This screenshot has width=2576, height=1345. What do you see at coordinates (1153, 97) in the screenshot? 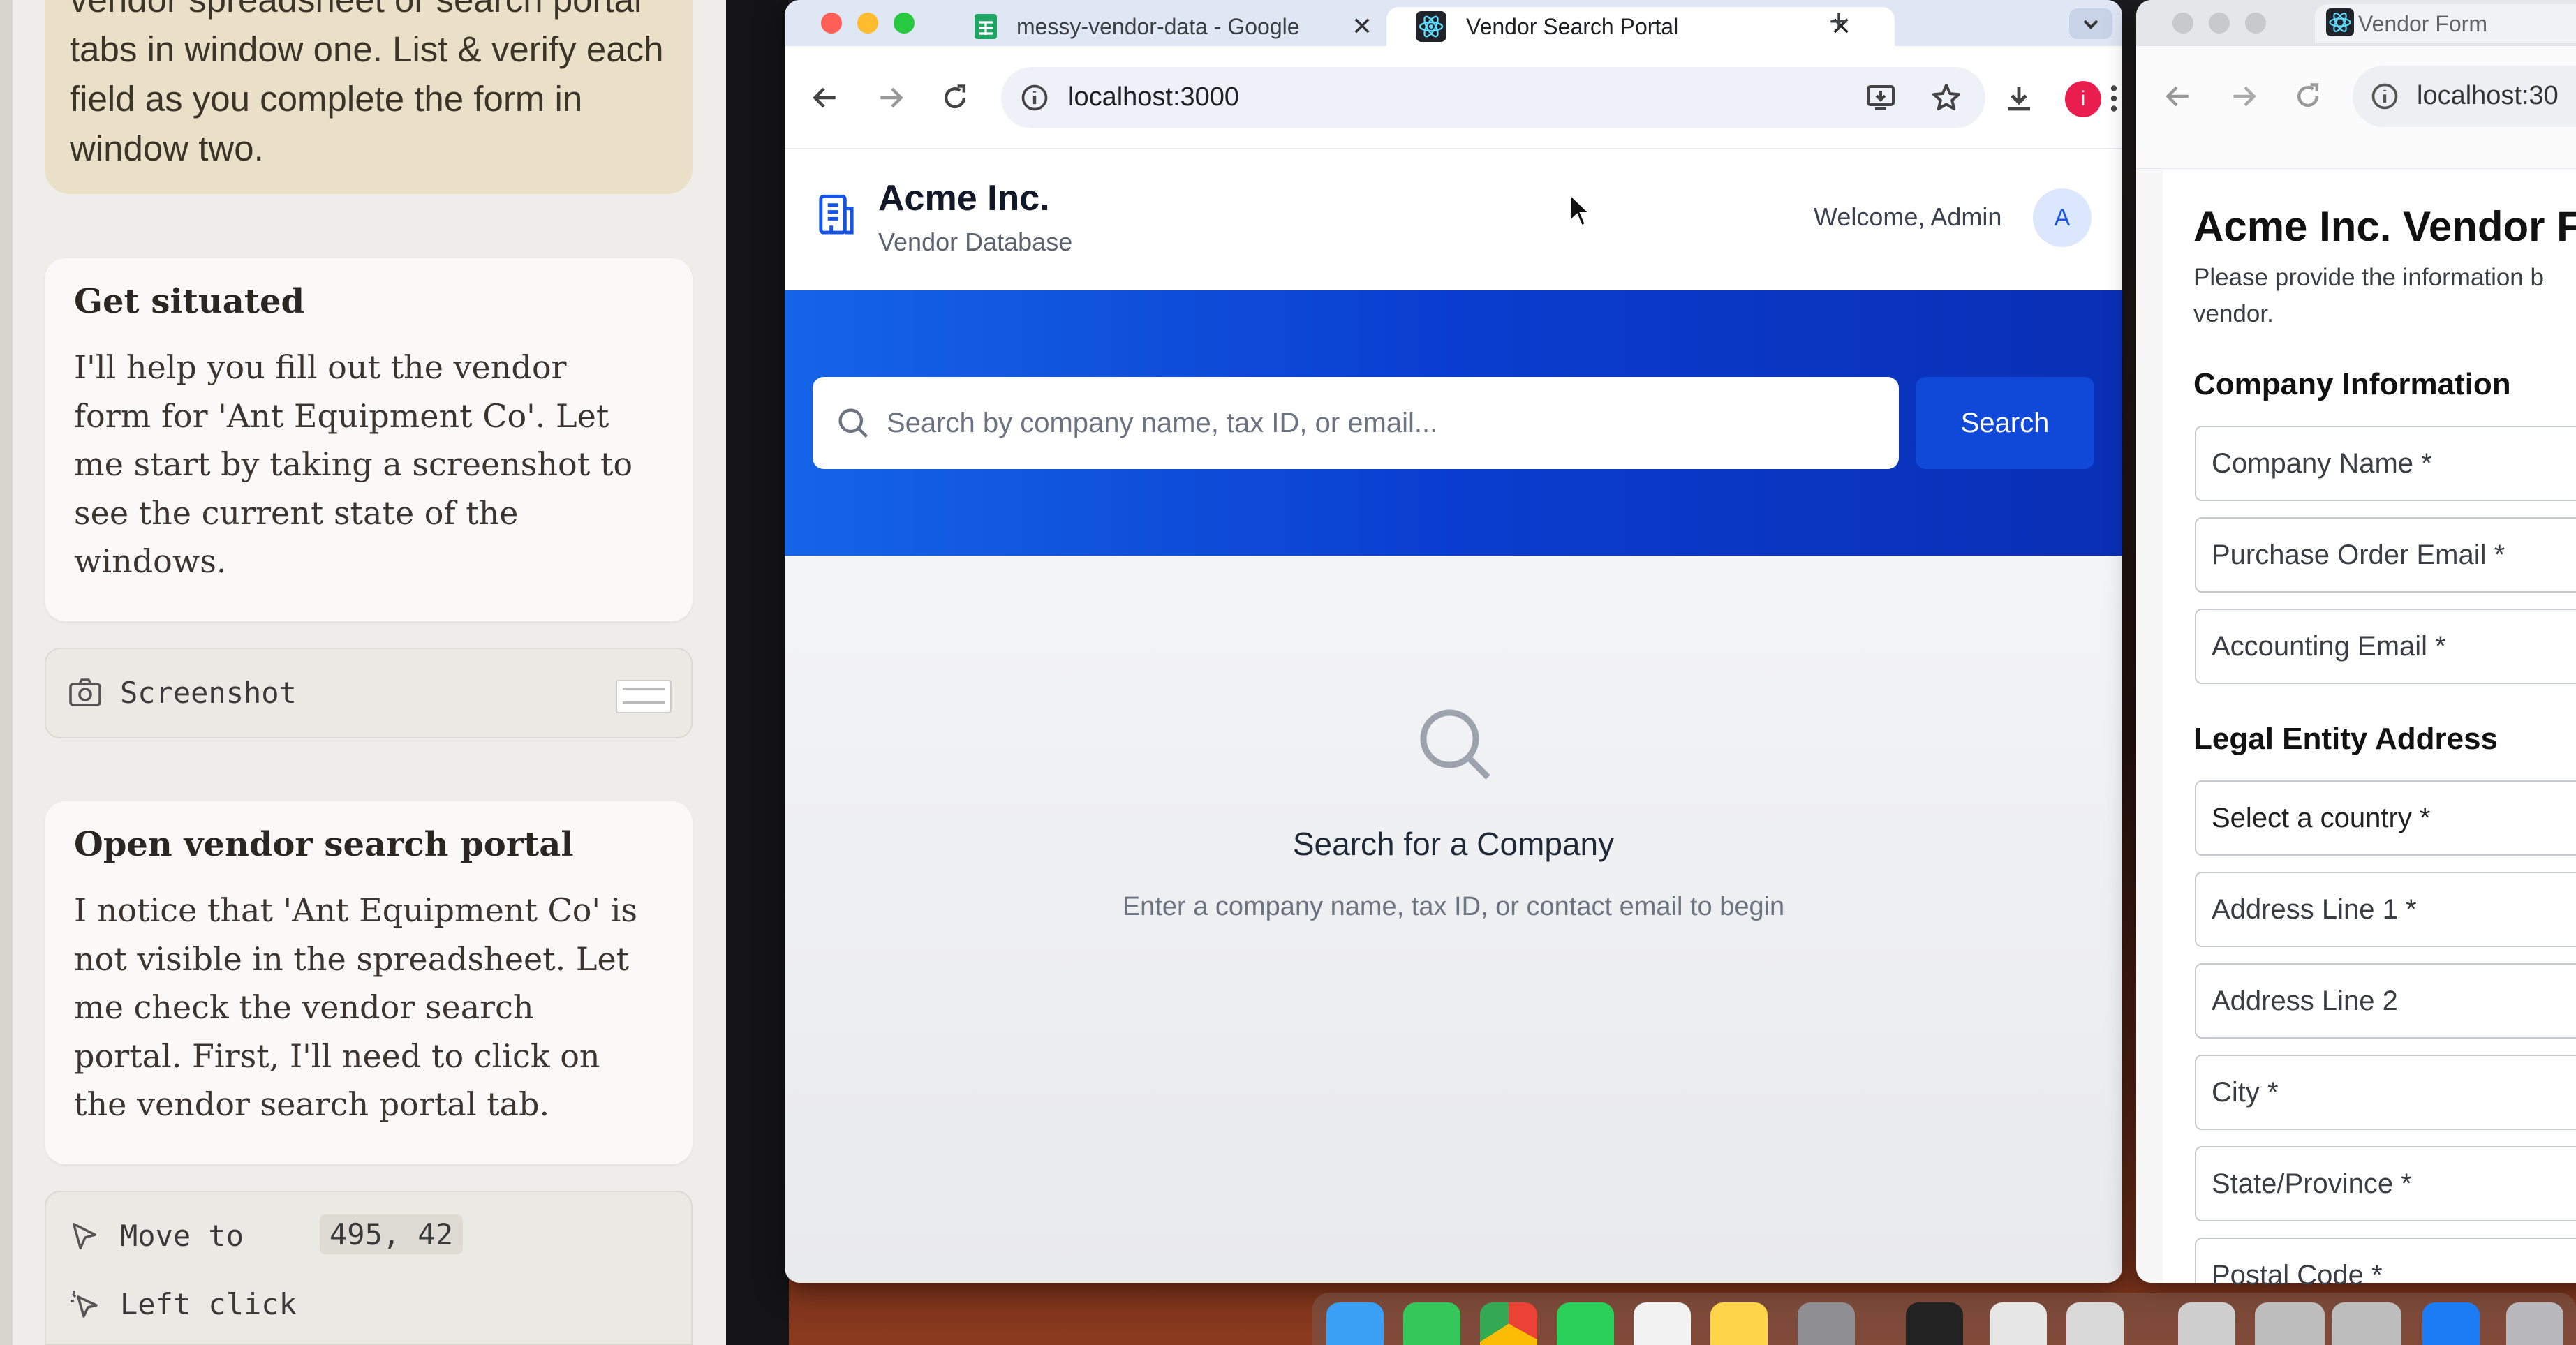
I see `url-text: localhost:3000` at bounding box center [1153, 97].